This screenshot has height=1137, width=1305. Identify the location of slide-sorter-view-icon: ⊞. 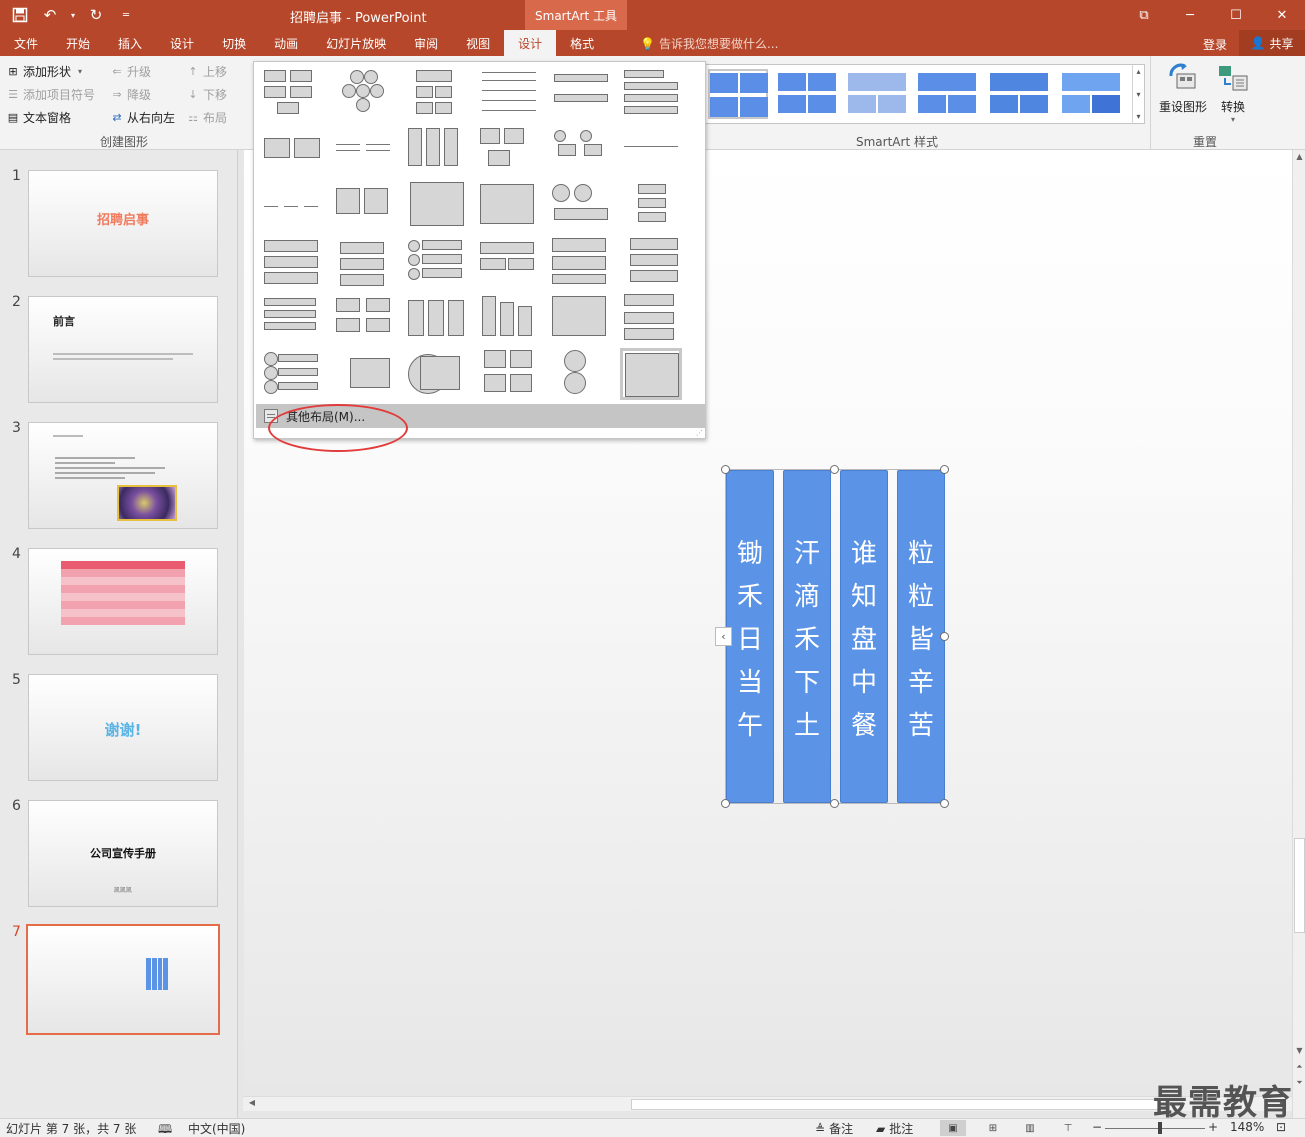
(993, 1128).